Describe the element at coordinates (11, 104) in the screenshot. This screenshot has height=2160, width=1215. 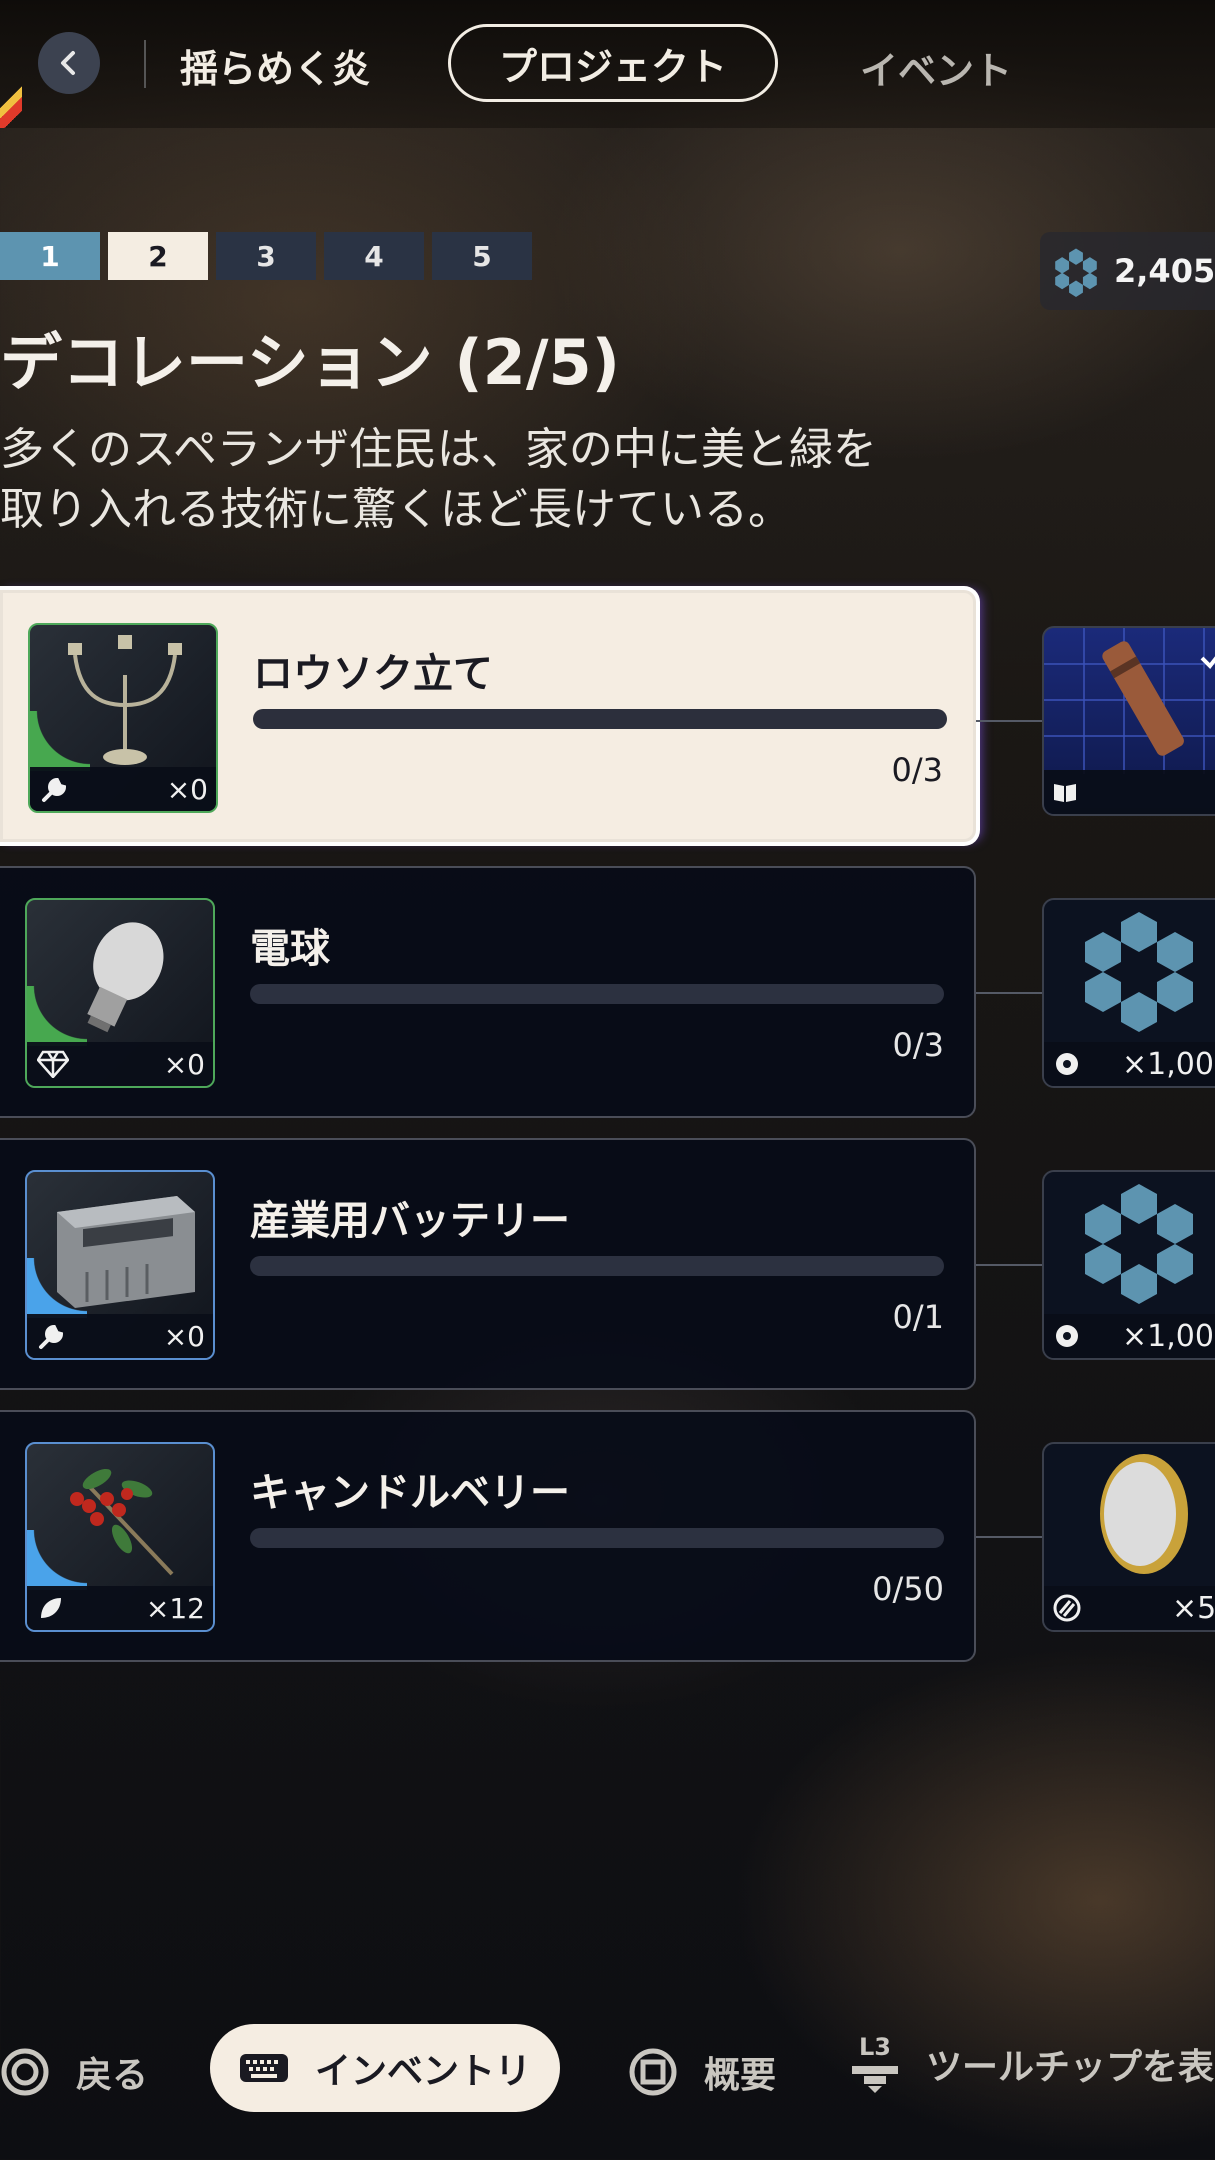
I see `accent-stripe` at that location.